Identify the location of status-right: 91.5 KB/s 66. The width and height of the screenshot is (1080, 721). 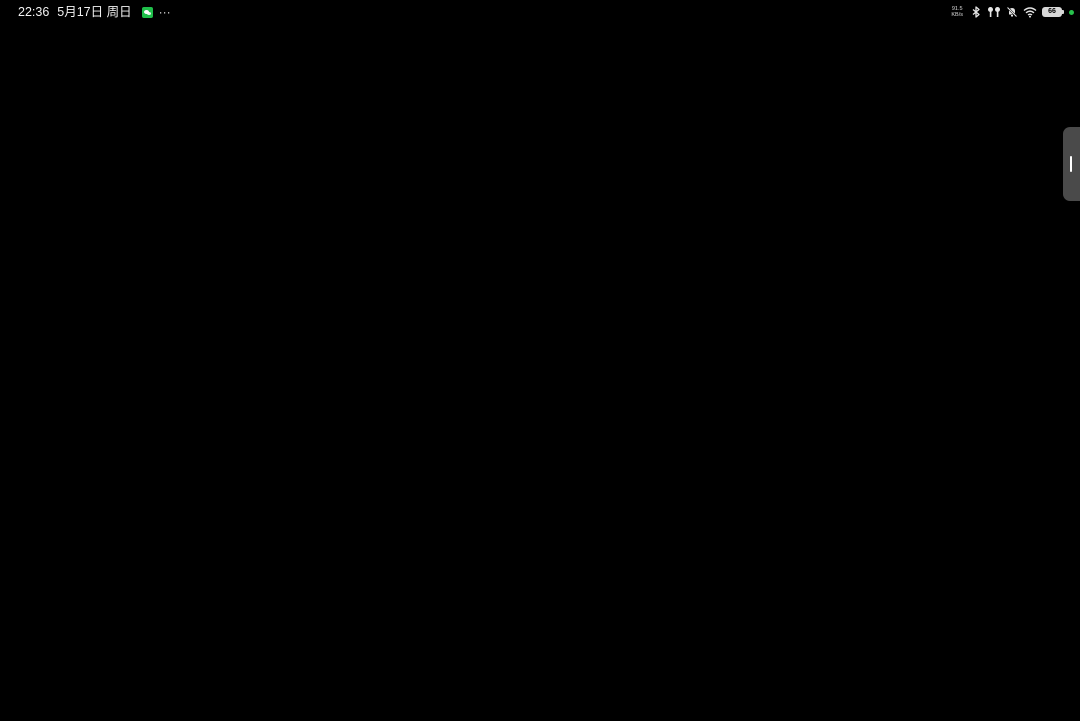
(1012, 12).